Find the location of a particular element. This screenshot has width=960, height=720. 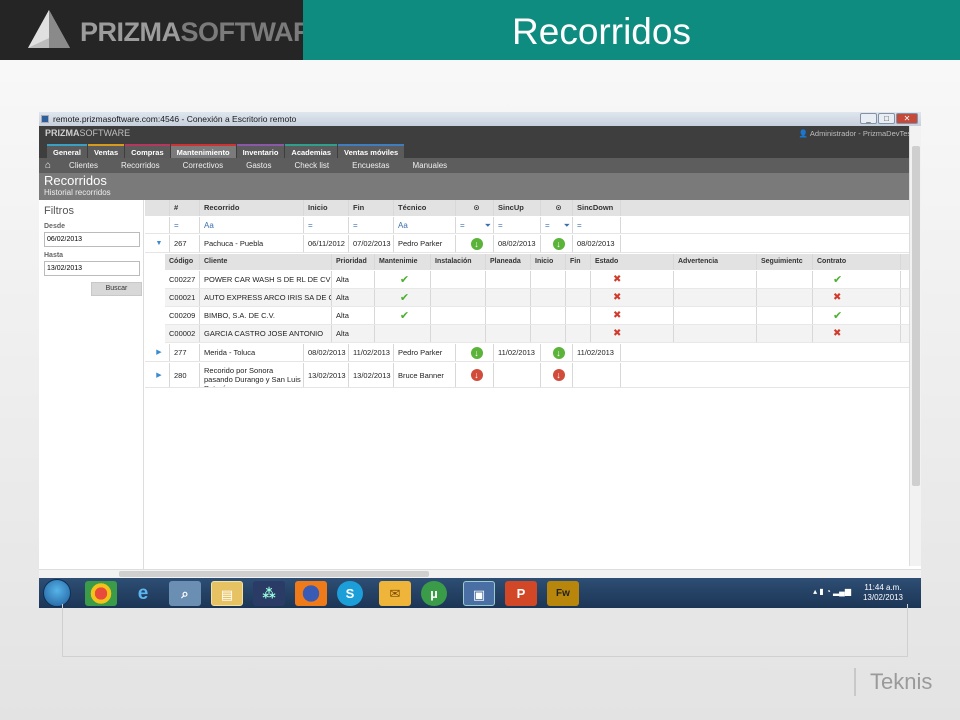

close-button: ✕ is located at coordinates (907, 118).